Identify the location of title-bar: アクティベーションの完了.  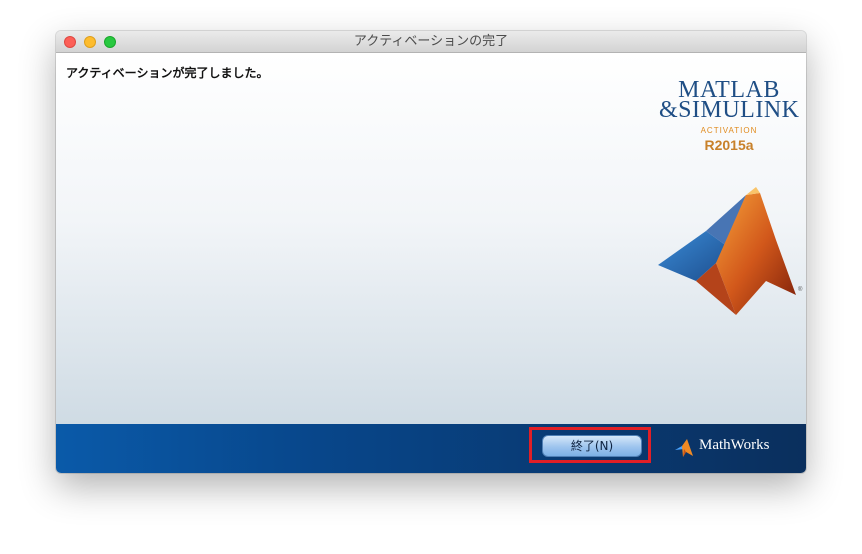
(431, 42).